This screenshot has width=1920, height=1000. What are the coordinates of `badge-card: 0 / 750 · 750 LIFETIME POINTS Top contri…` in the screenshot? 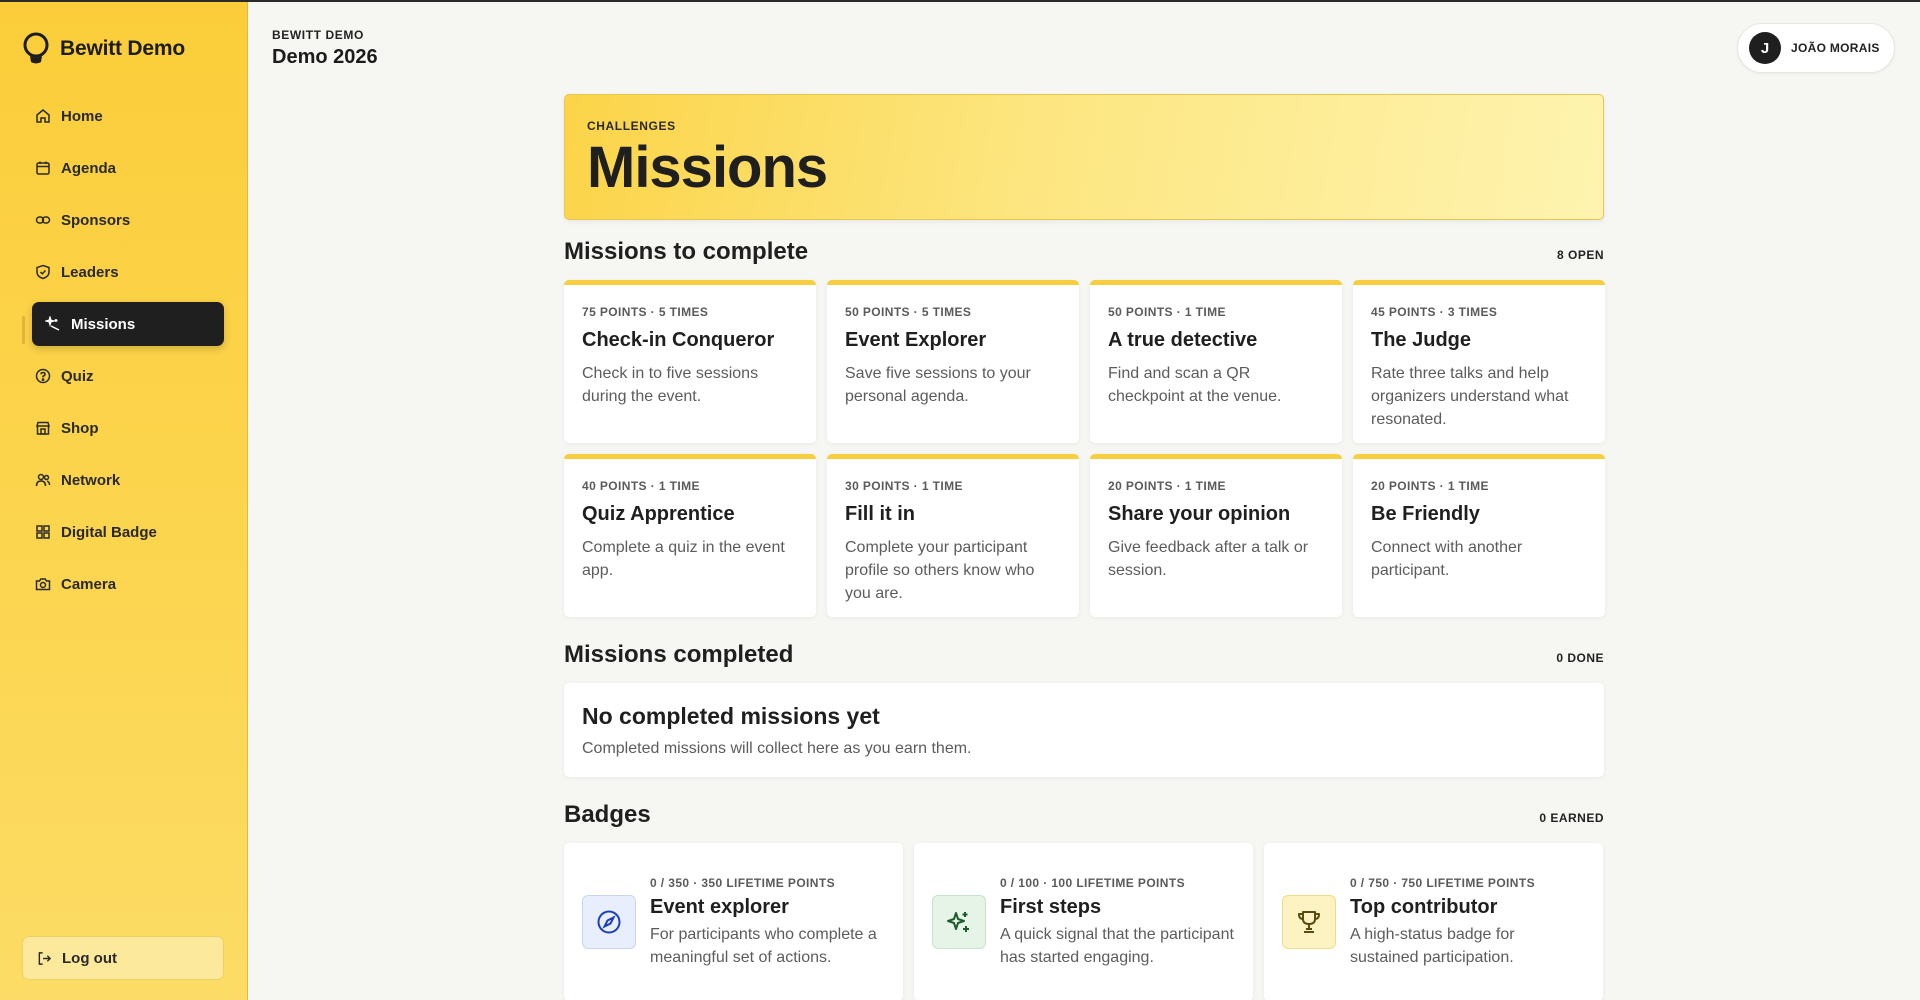 It's located at (1433, 921).